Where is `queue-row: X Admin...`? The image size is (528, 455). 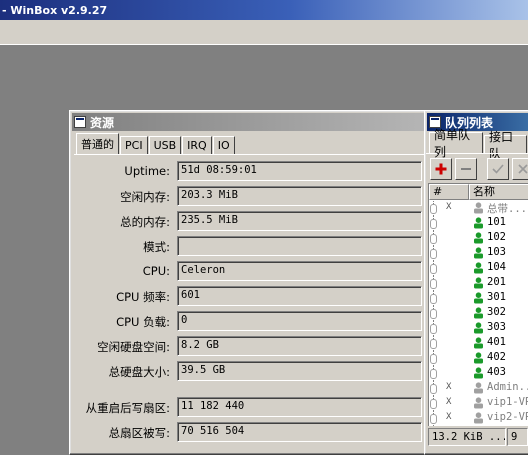
queue-row: X Admin... is located at coordinates (478, 388).